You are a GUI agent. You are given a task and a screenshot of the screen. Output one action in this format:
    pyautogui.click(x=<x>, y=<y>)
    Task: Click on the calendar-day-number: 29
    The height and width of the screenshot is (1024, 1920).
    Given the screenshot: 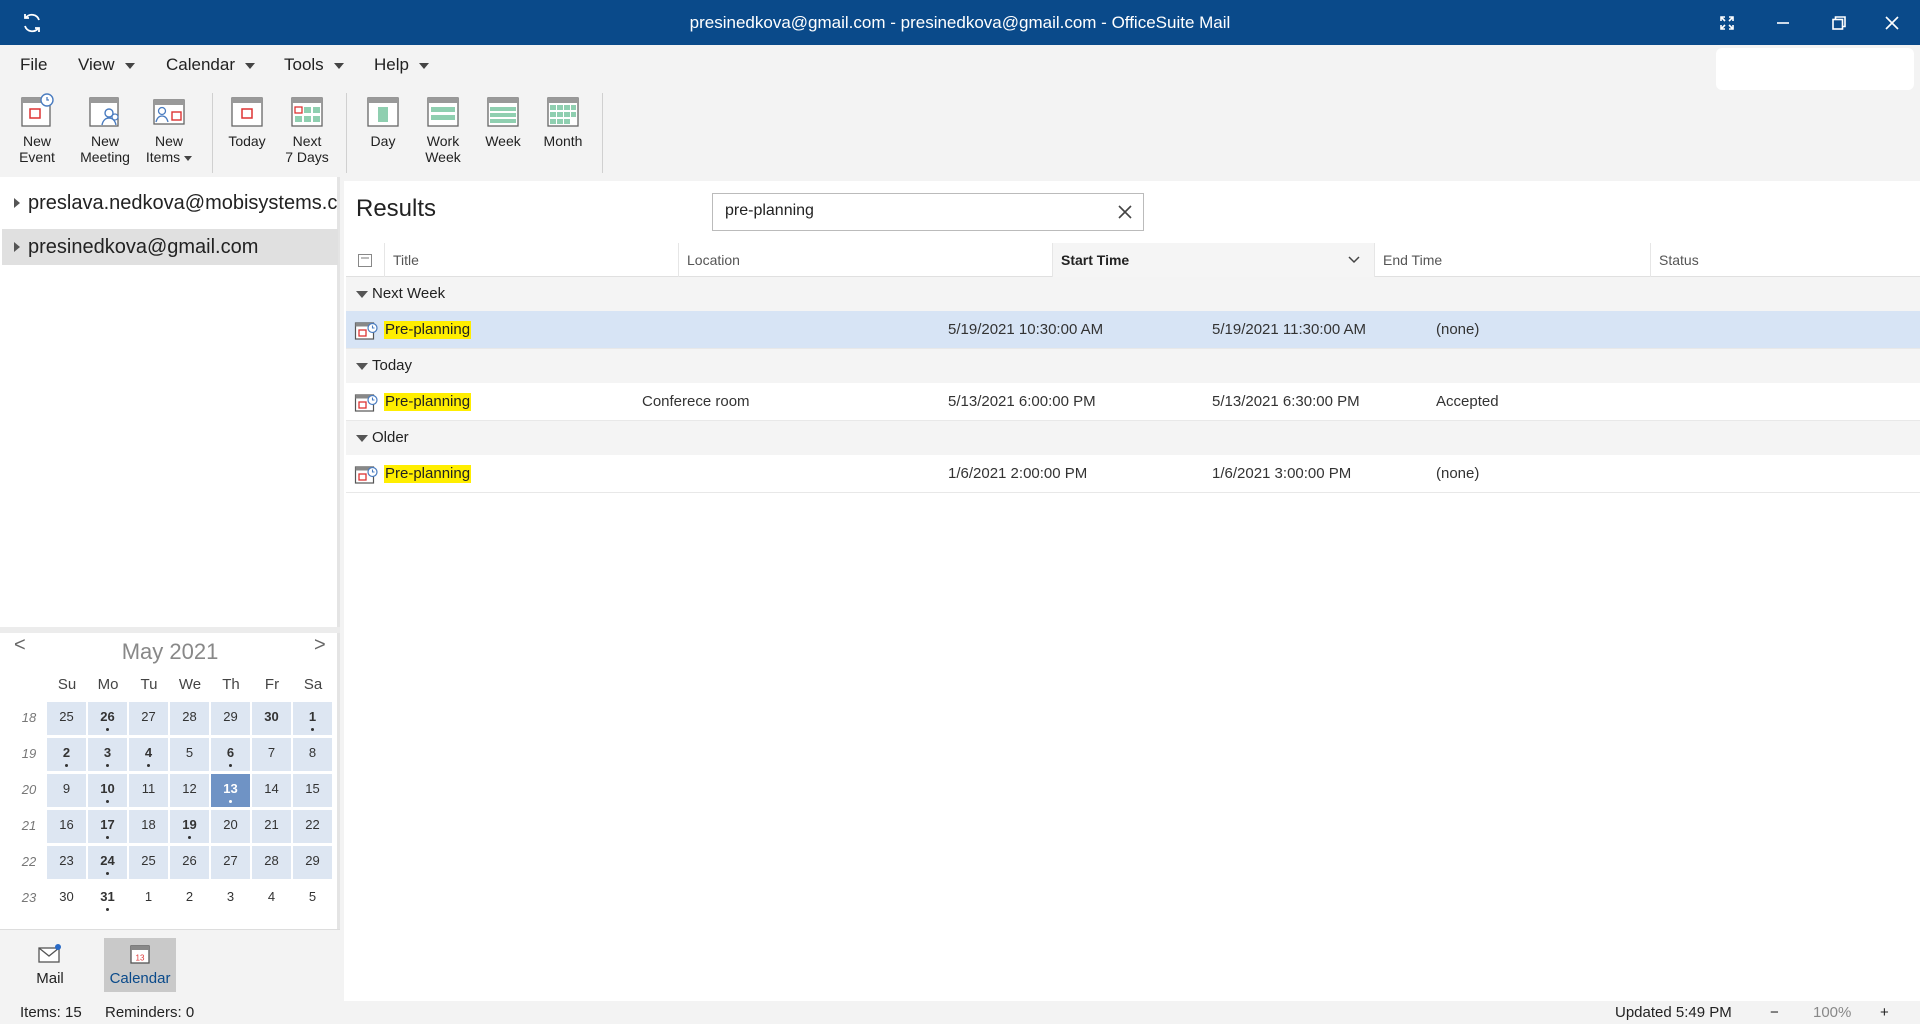 What is the action you would take?
    pyautogui.click(x=230, y=716)
    